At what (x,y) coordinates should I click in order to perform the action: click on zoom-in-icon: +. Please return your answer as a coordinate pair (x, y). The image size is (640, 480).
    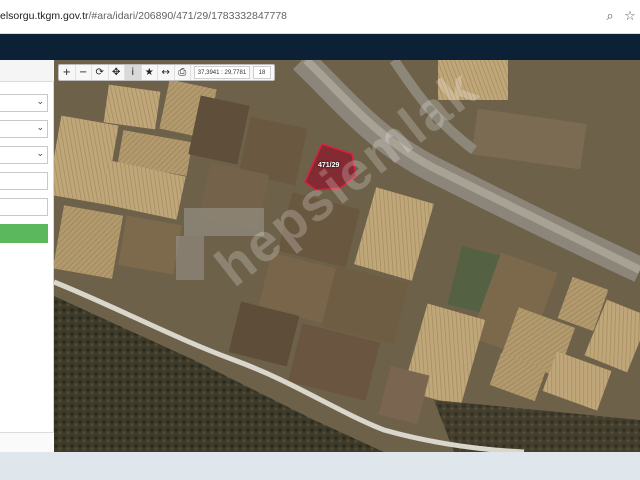
    Looking at the image, I should click on (67, 72).